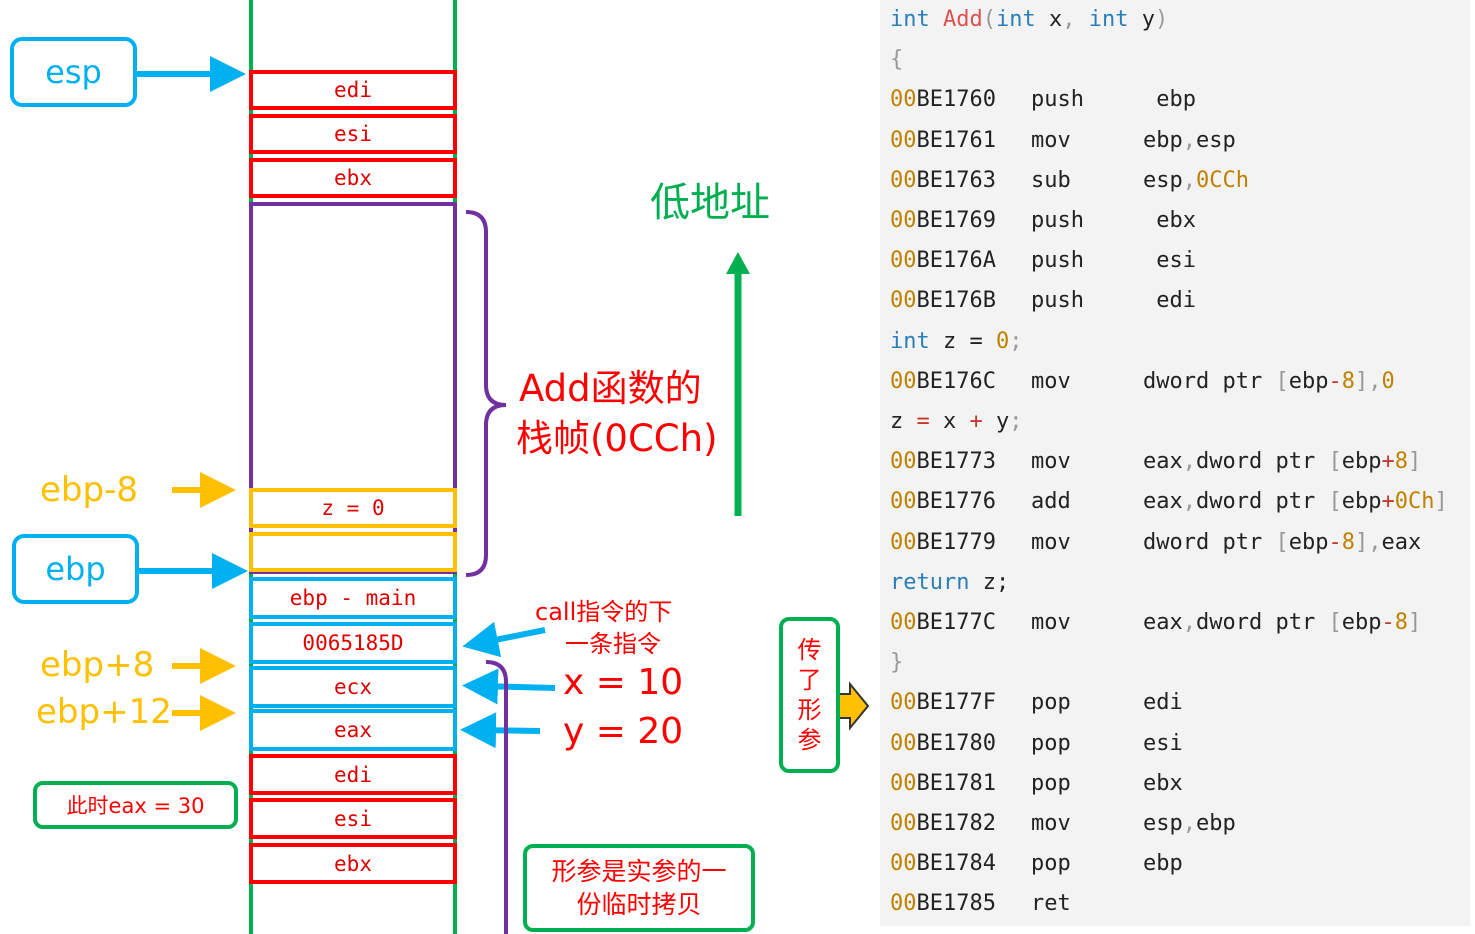 Image resolution: width=1475 pixels, height=934 pixels. I want to click on asm-address: 00BE1761, so click(960, 141).